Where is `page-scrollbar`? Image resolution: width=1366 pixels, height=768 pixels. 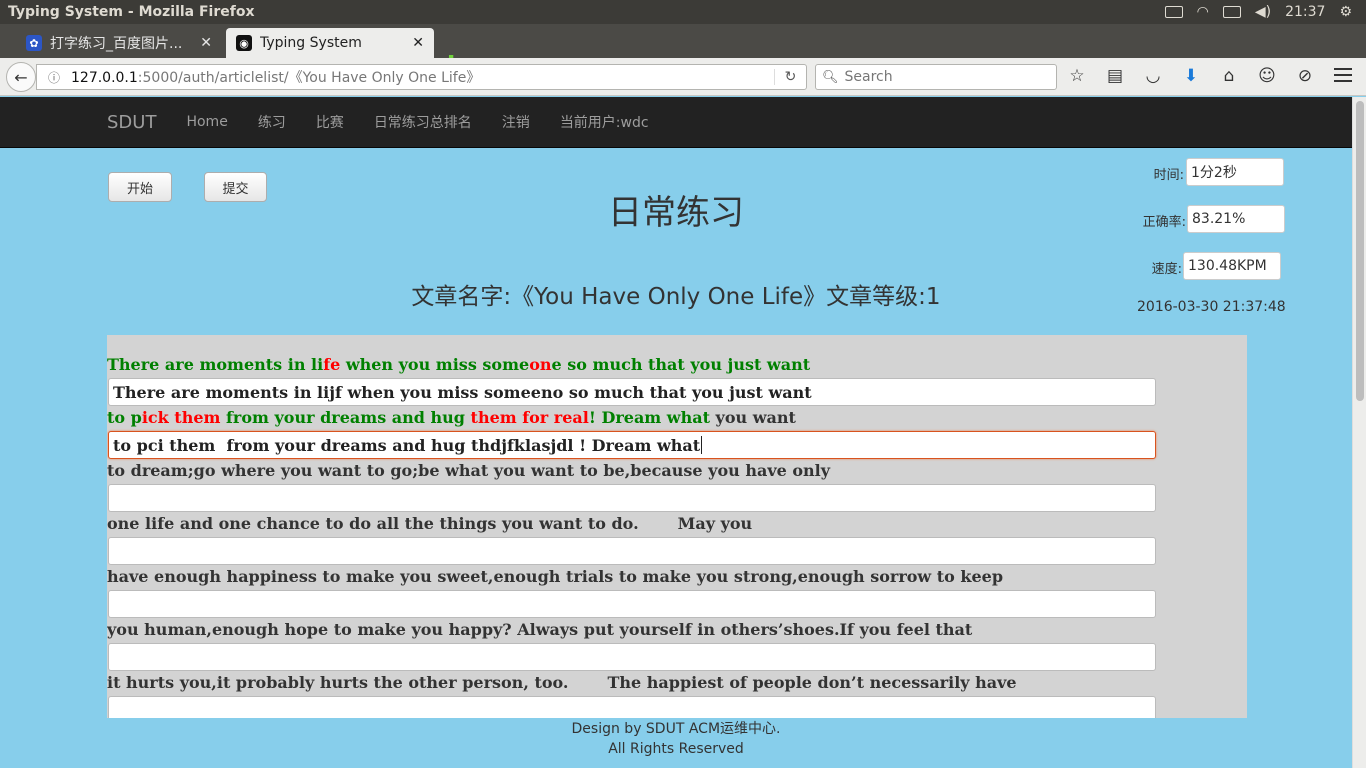
page-scrollbar is located at coordinates (1359, 432).